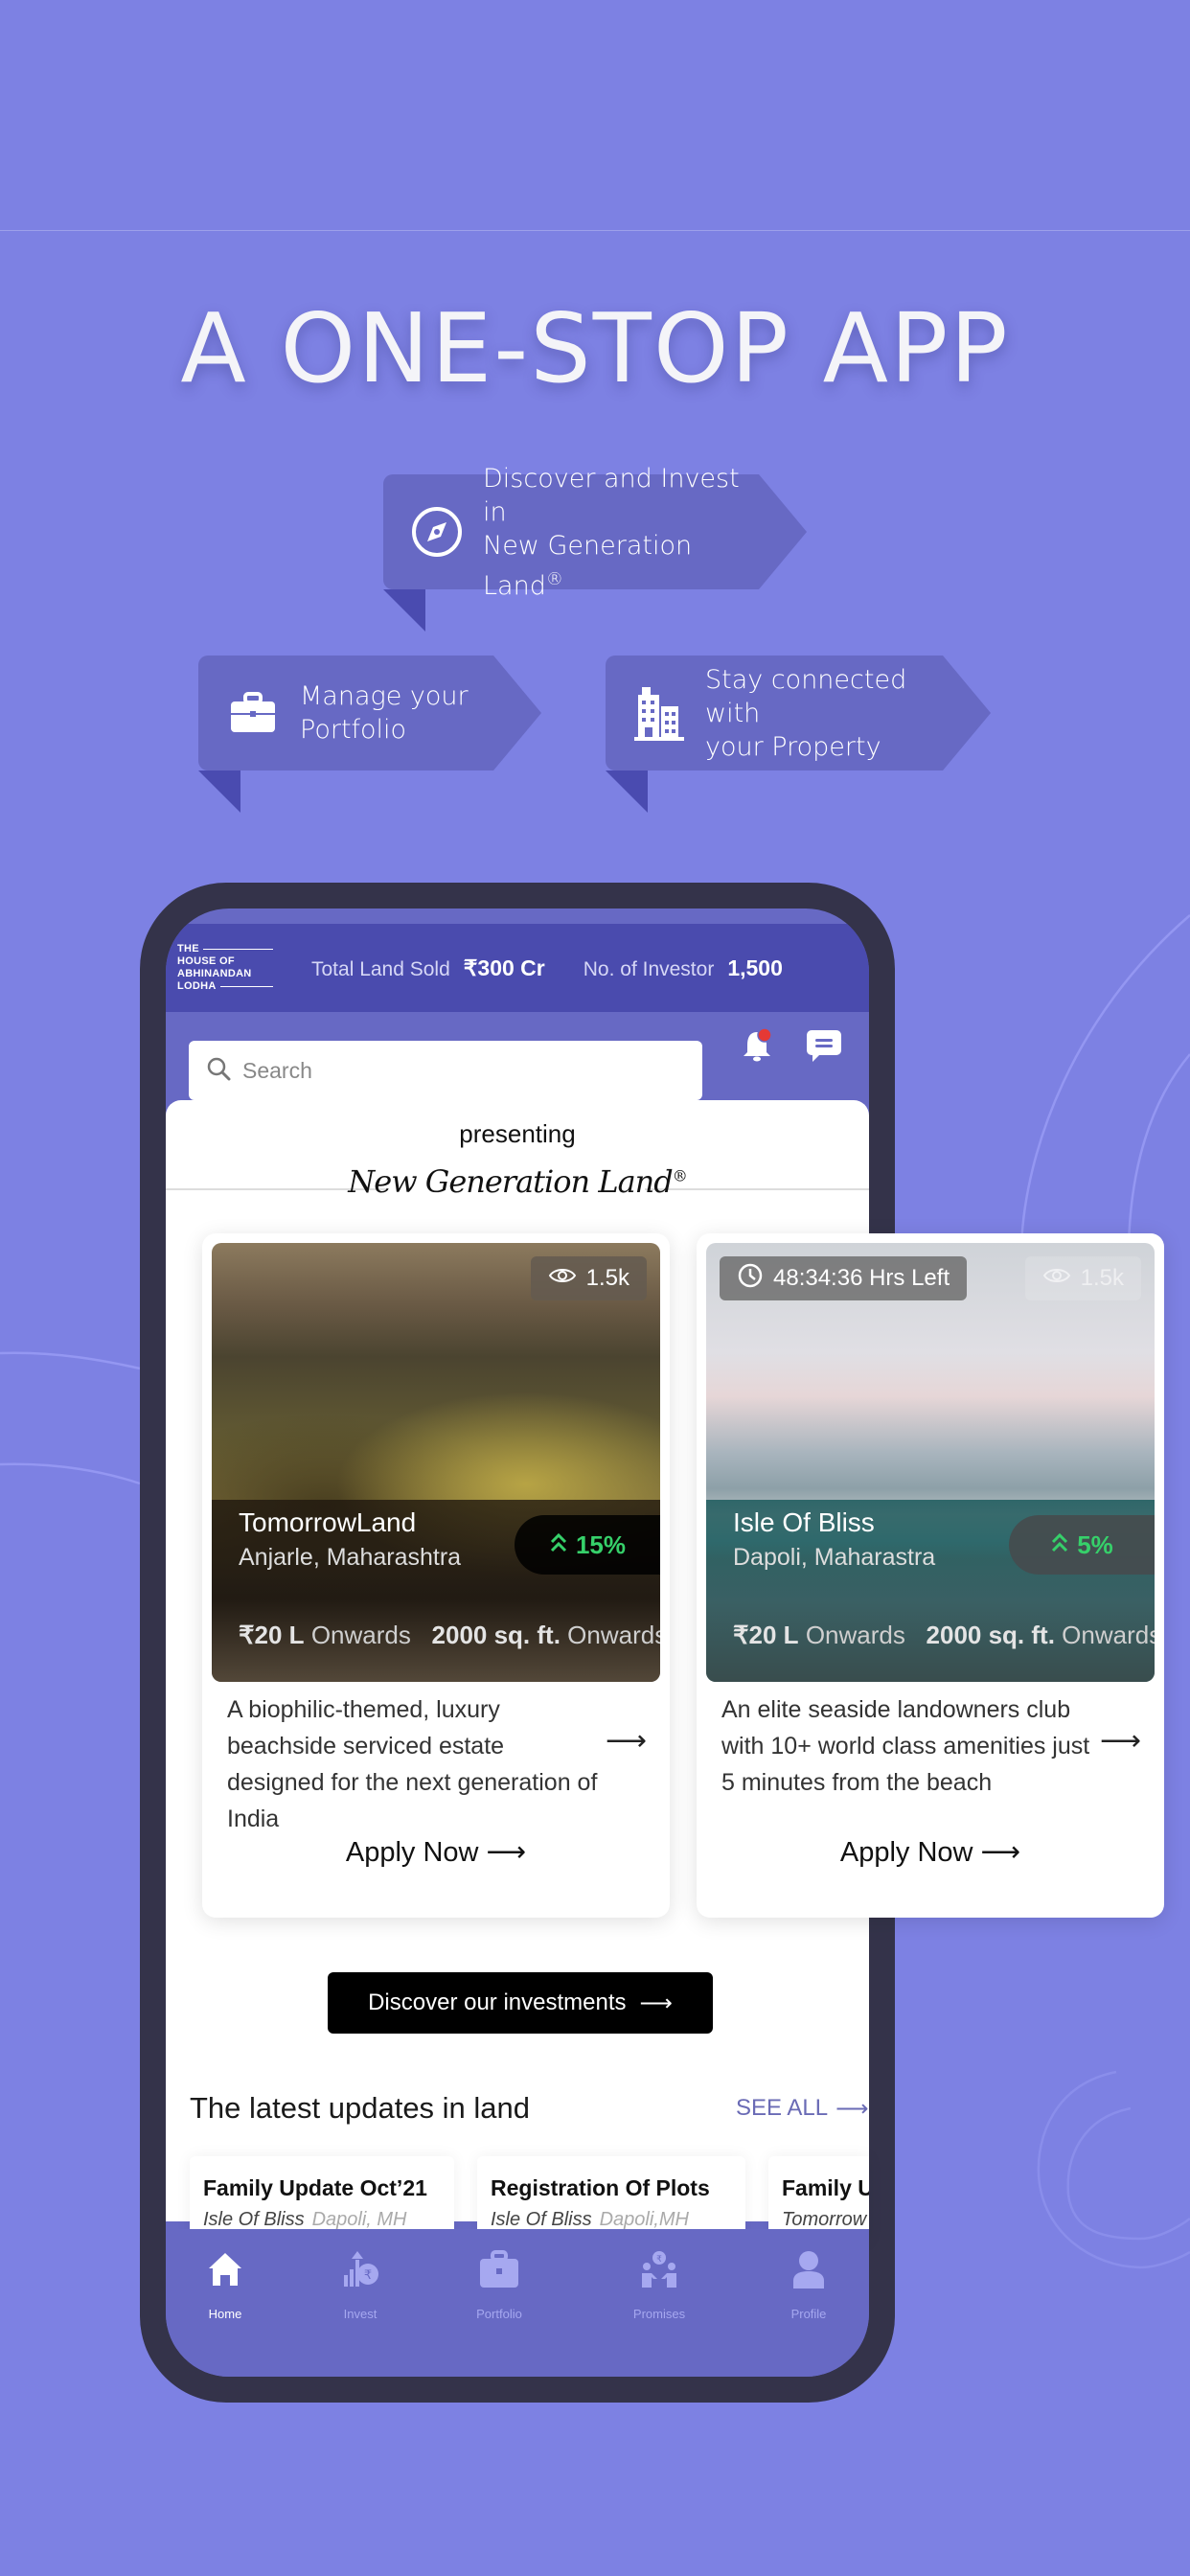 This screenshot has width=1190, height=2576. I want to click on presenting-label: presenting, so click(517, 1133).